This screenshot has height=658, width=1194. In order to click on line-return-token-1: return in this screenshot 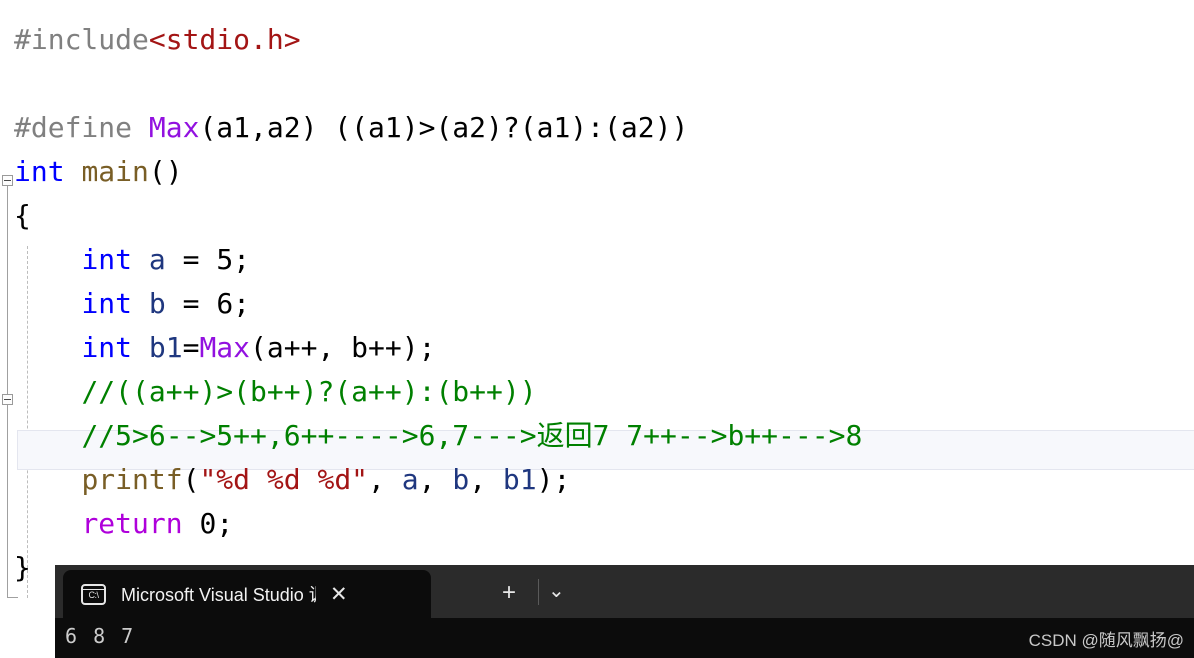, I will do `click(132, 523)`.